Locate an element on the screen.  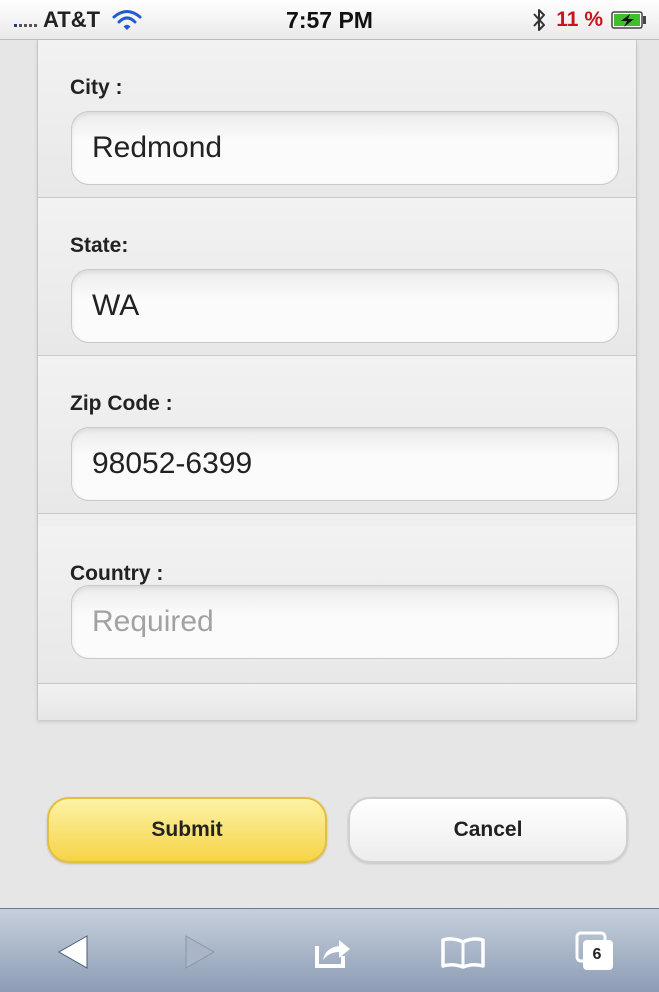
status-bar: AT&T 7:57 PM 11 % is located at coordinates (329, 20).